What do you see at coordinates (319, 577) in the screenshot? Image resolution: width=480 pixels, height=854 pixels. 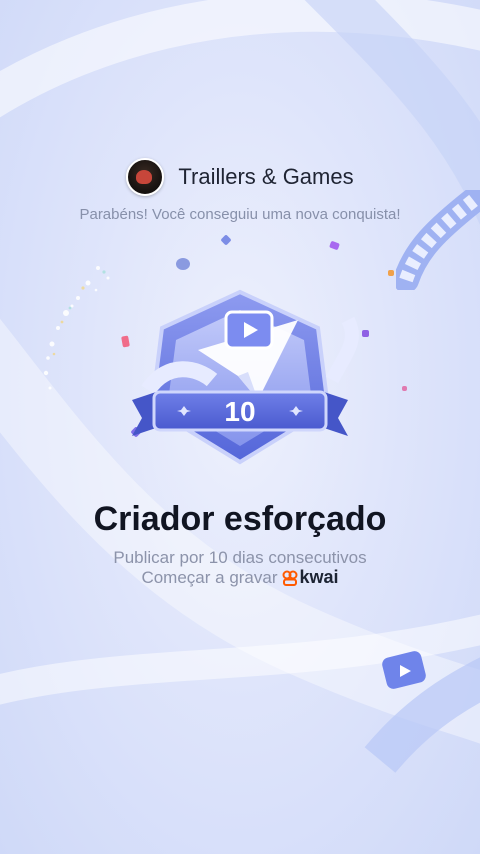 I see `kwai-wordmark: kwai` at bounding box center [319, 577].